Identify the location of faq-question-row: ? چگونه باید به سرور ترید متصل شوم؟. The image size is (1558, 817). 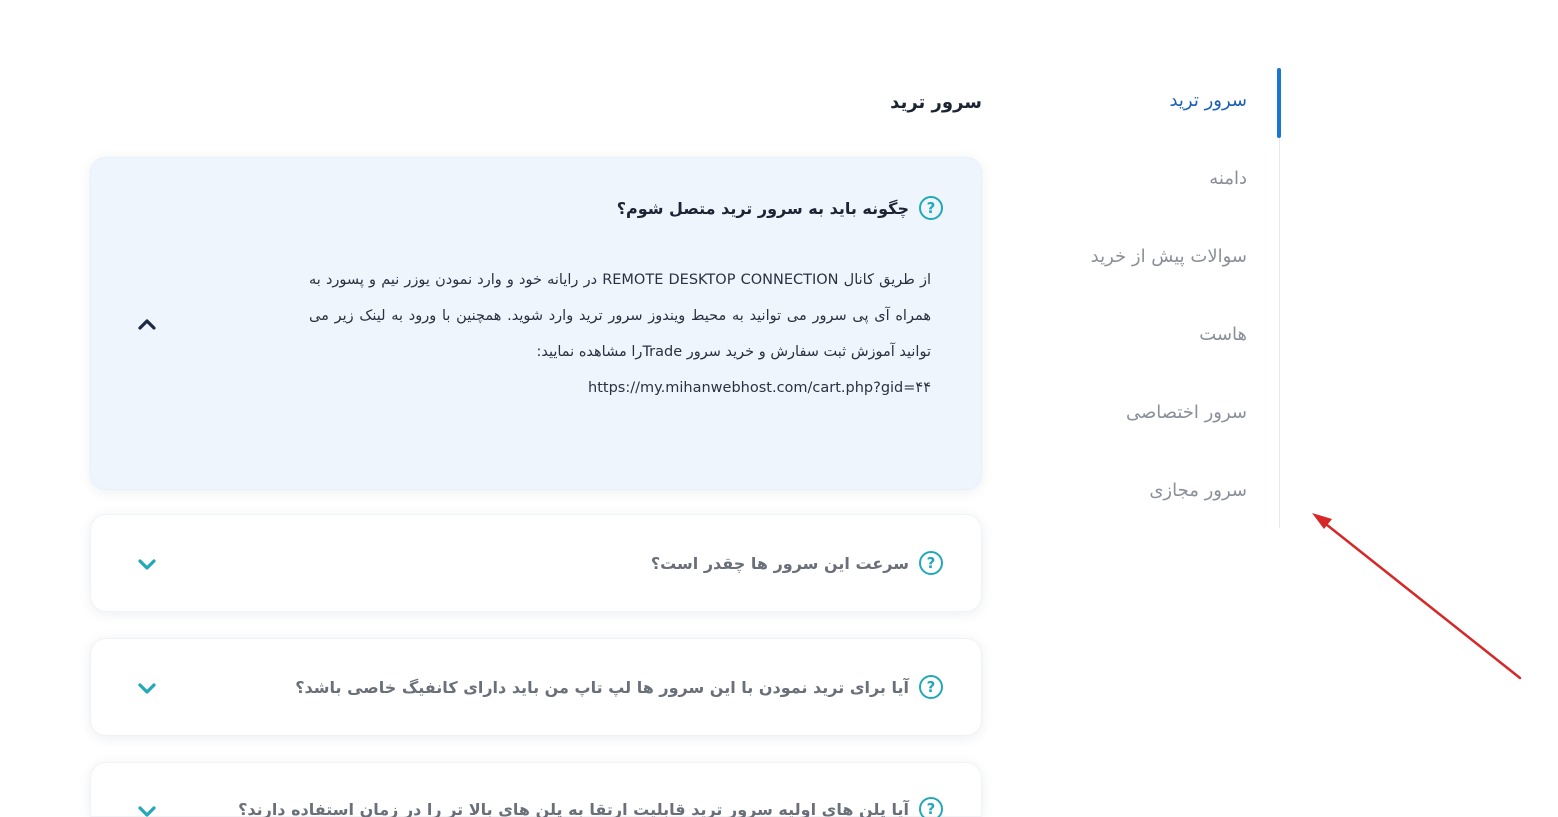
(562, 208).